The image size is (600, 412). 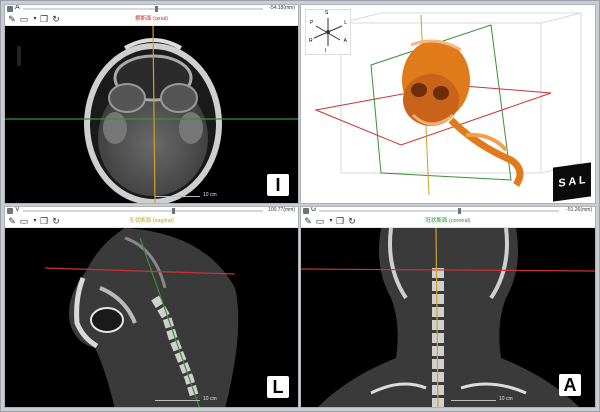 I want to click on pane-title: 矢状断面 (sagittal), so click(x=151, y=221).